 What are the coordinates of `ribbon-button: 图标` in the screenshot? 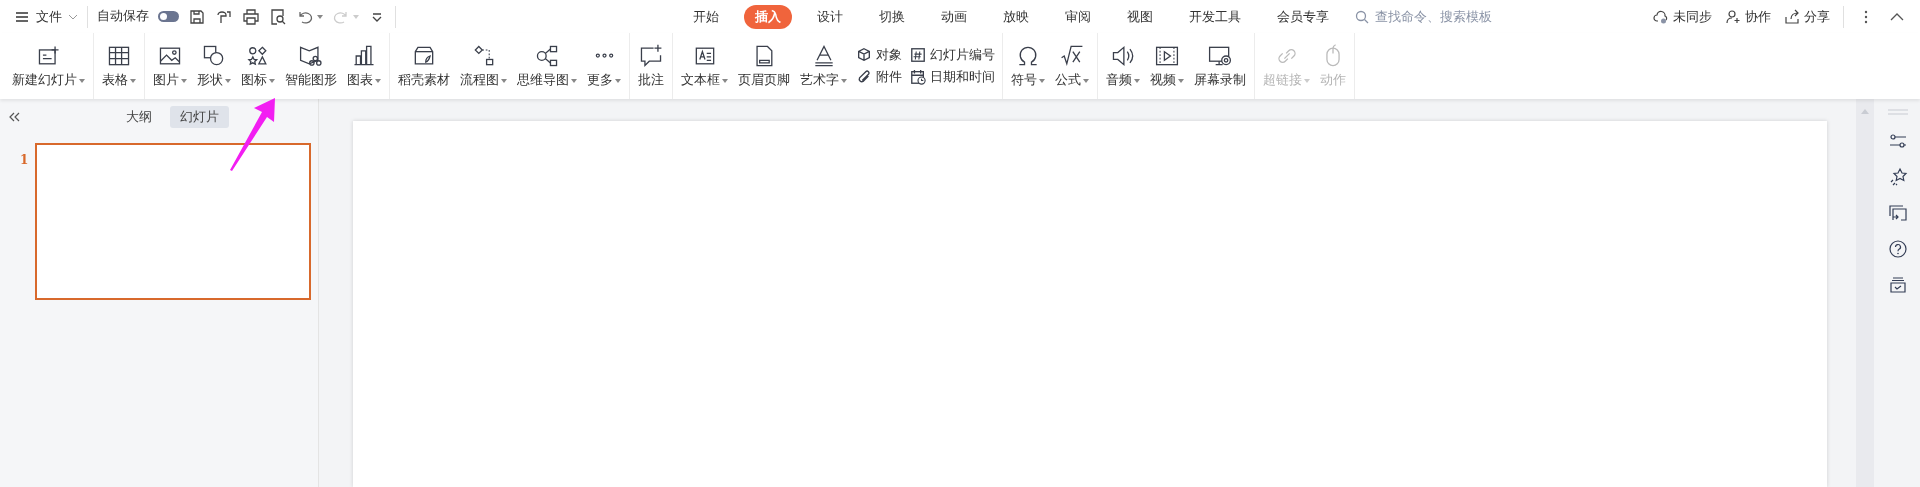 It's located at (258, 66).